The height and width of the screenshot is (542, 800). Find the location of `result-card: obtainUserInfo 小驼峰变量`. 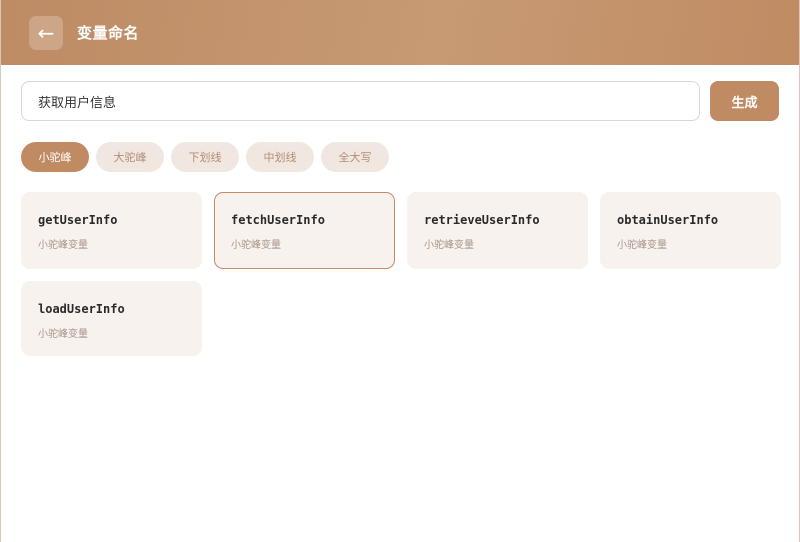

result-card: obtainUserInfo 小驼峰变量 is located at coordinates (690, 230).